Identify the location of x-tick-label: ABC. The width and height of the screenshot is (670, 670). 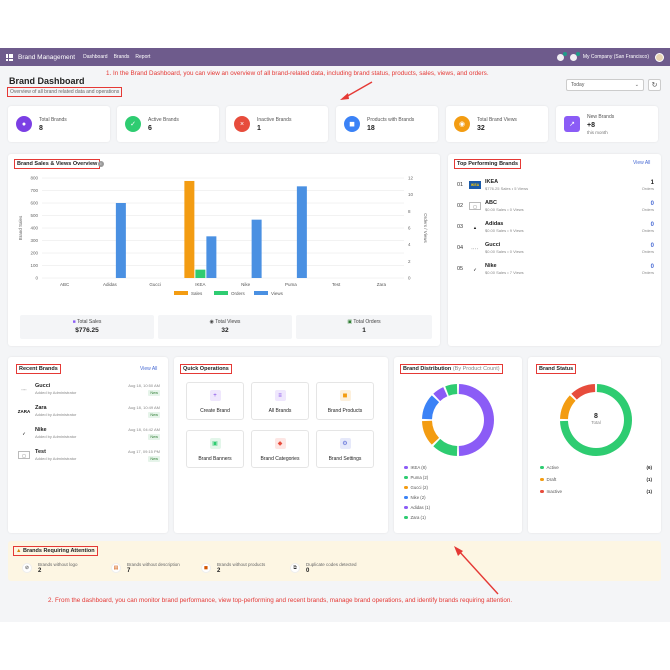
(65, 284).